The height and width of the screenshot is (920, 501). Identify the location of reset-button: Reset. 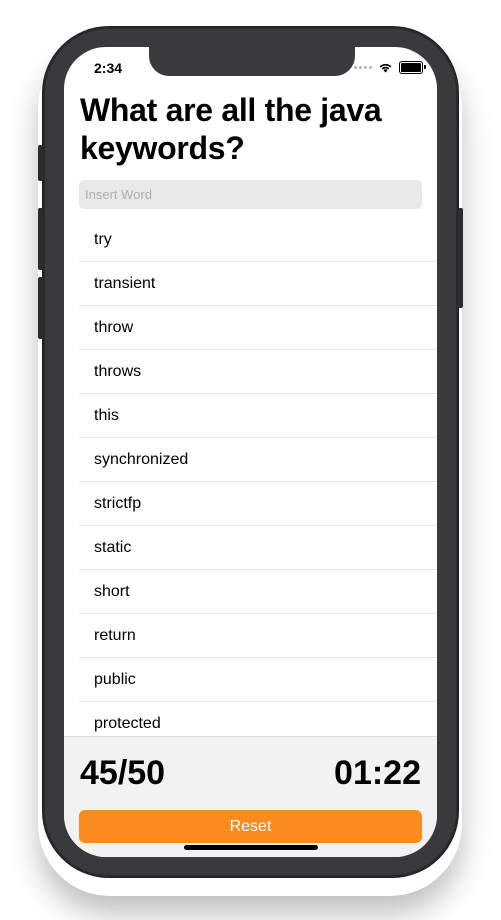
(250, 826).